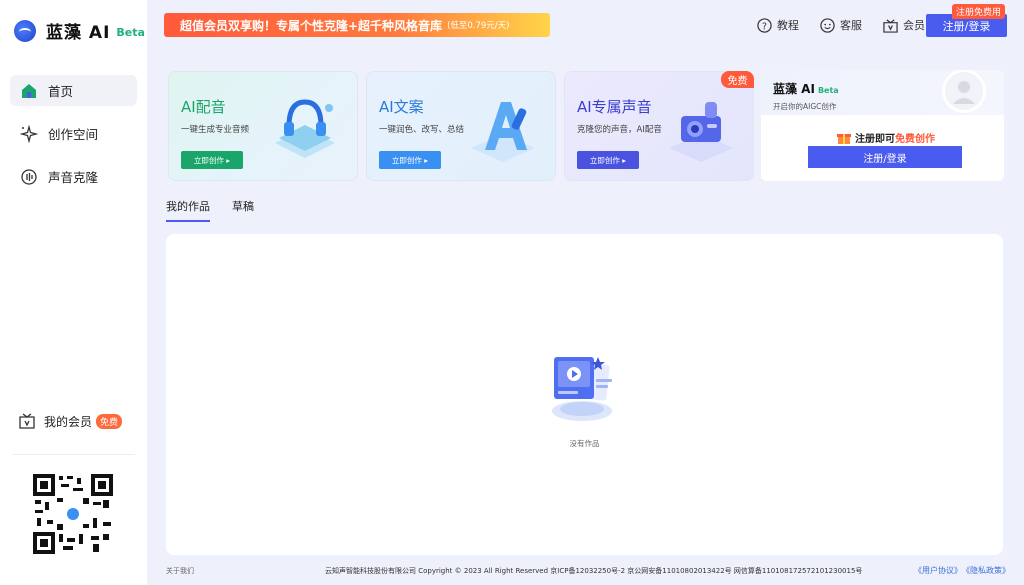 Image resolution: width=1024 pixels, height=585 pixels. What do you see at coordinates (979, 11) in the screenshot?
I see `login-free-badge: 注册免费用` at bounding box center [979, 11].